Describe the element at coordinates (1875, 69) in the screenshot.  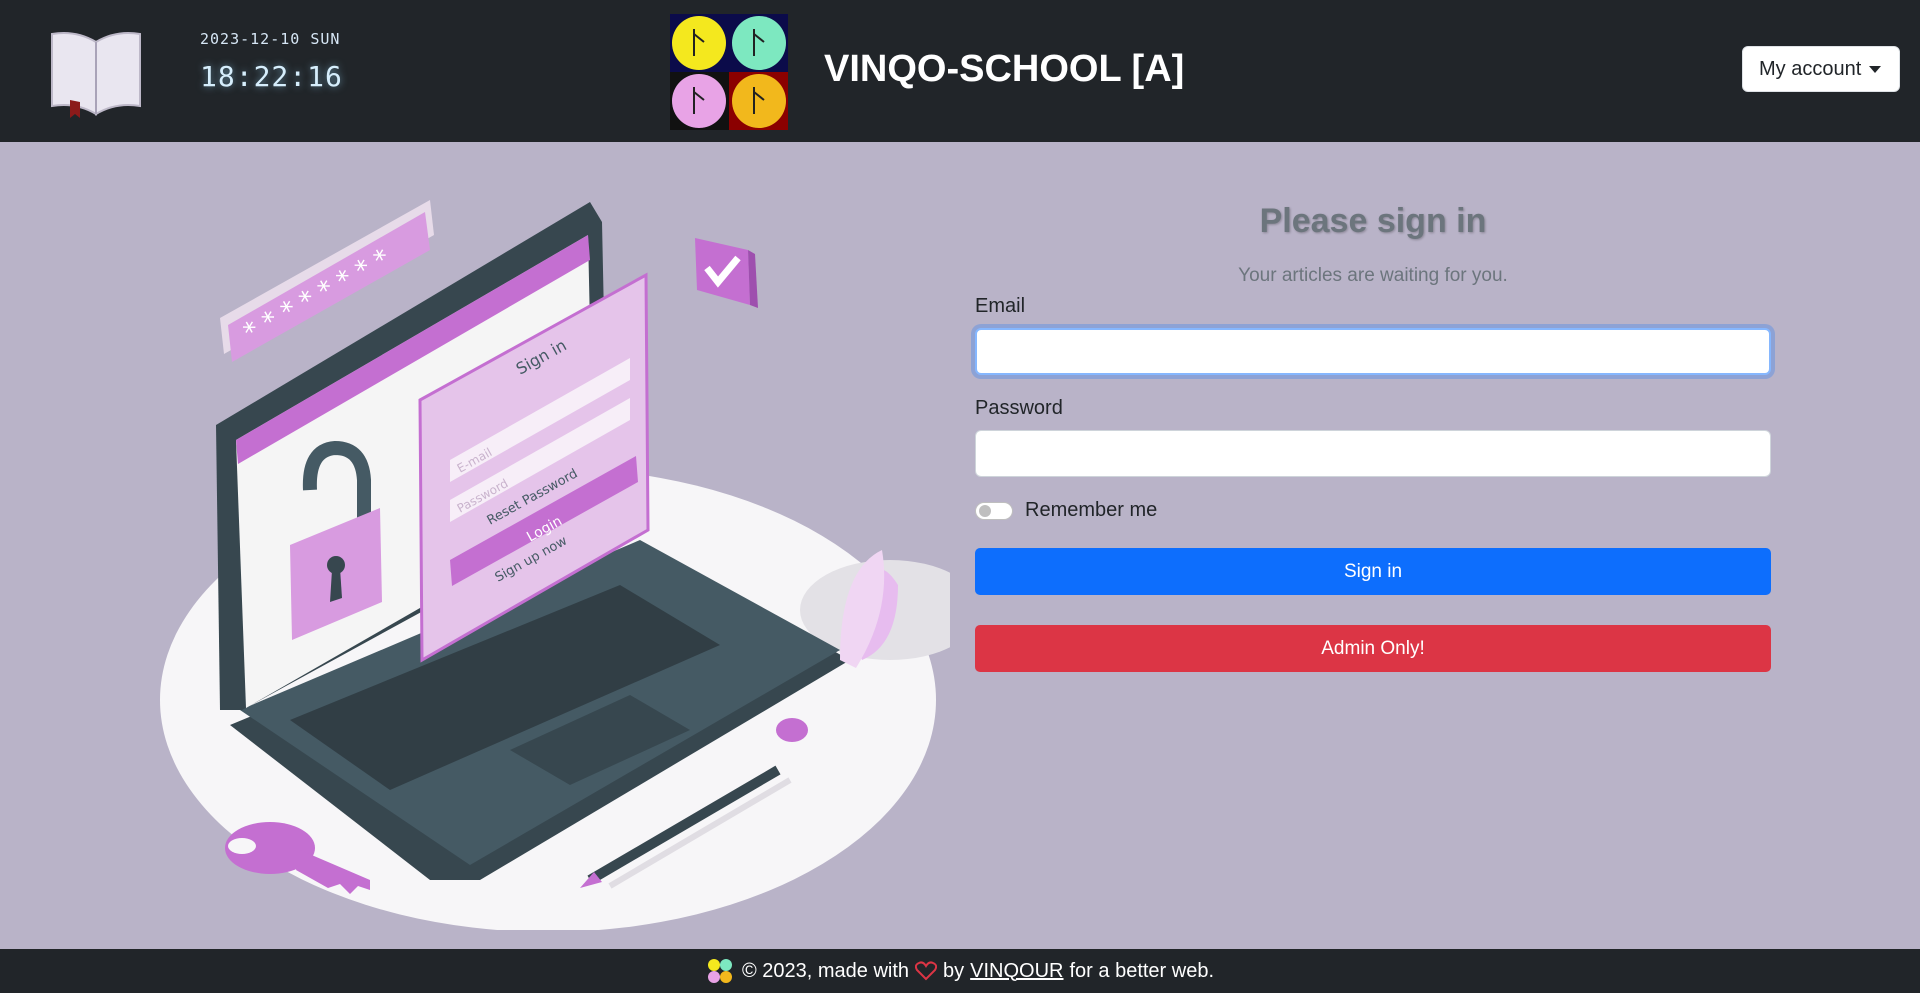
I see `caret-down-icon` at that location.